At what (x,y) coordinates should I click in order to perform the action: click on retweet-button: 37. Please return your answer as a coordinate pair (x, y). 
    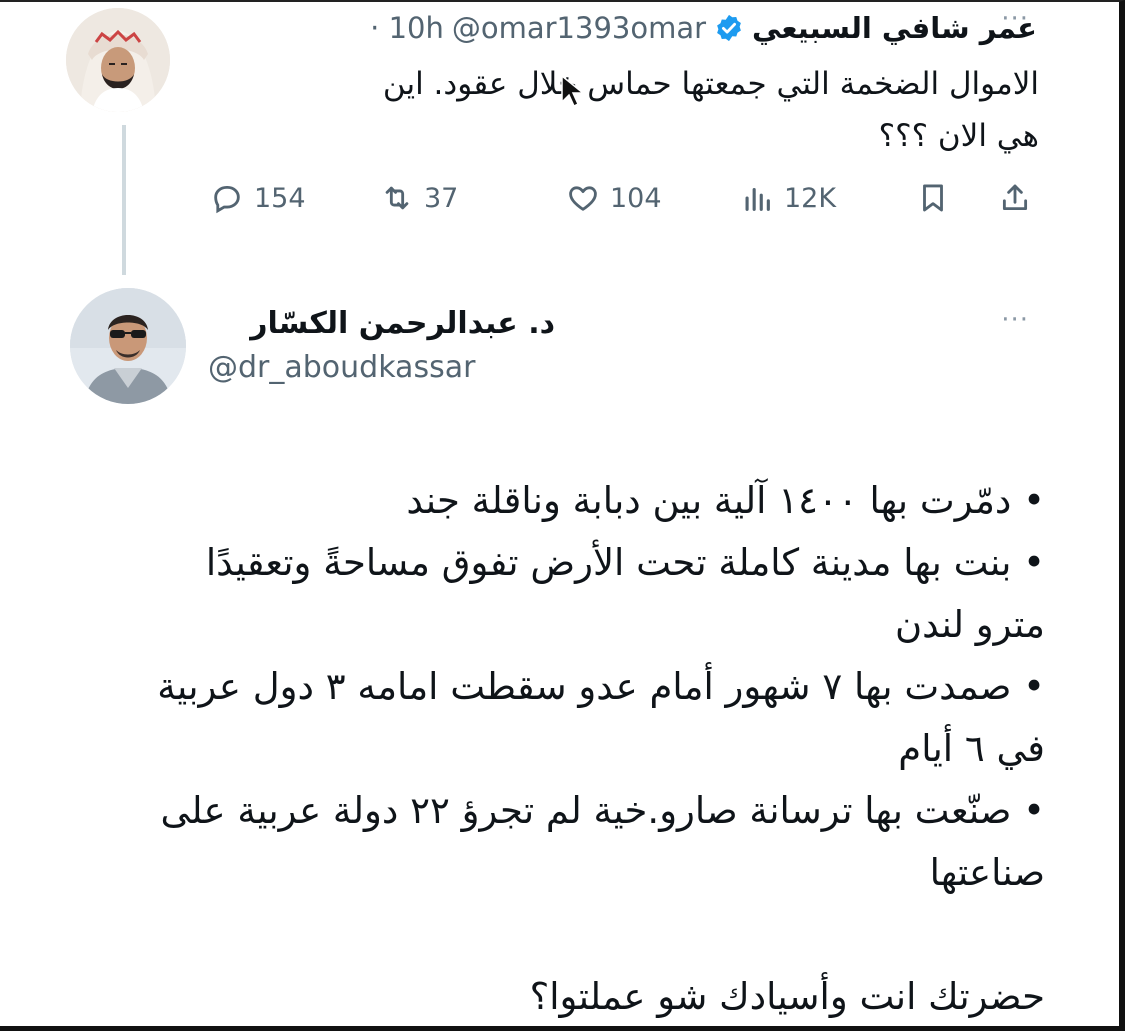
    Looking at the image, I should click on (419, 198).